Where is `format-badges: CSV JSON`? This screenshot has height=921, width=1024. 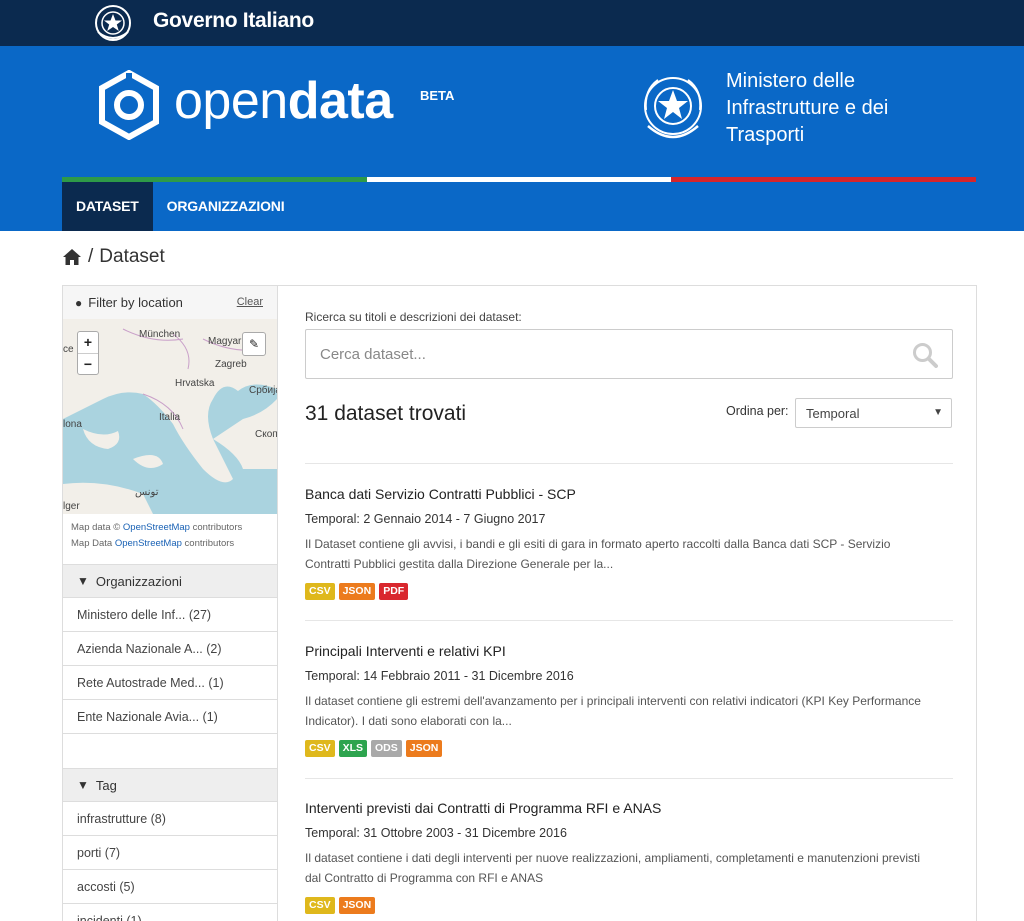
format-badges: CSV JSON is located at coordinates (629, 905).